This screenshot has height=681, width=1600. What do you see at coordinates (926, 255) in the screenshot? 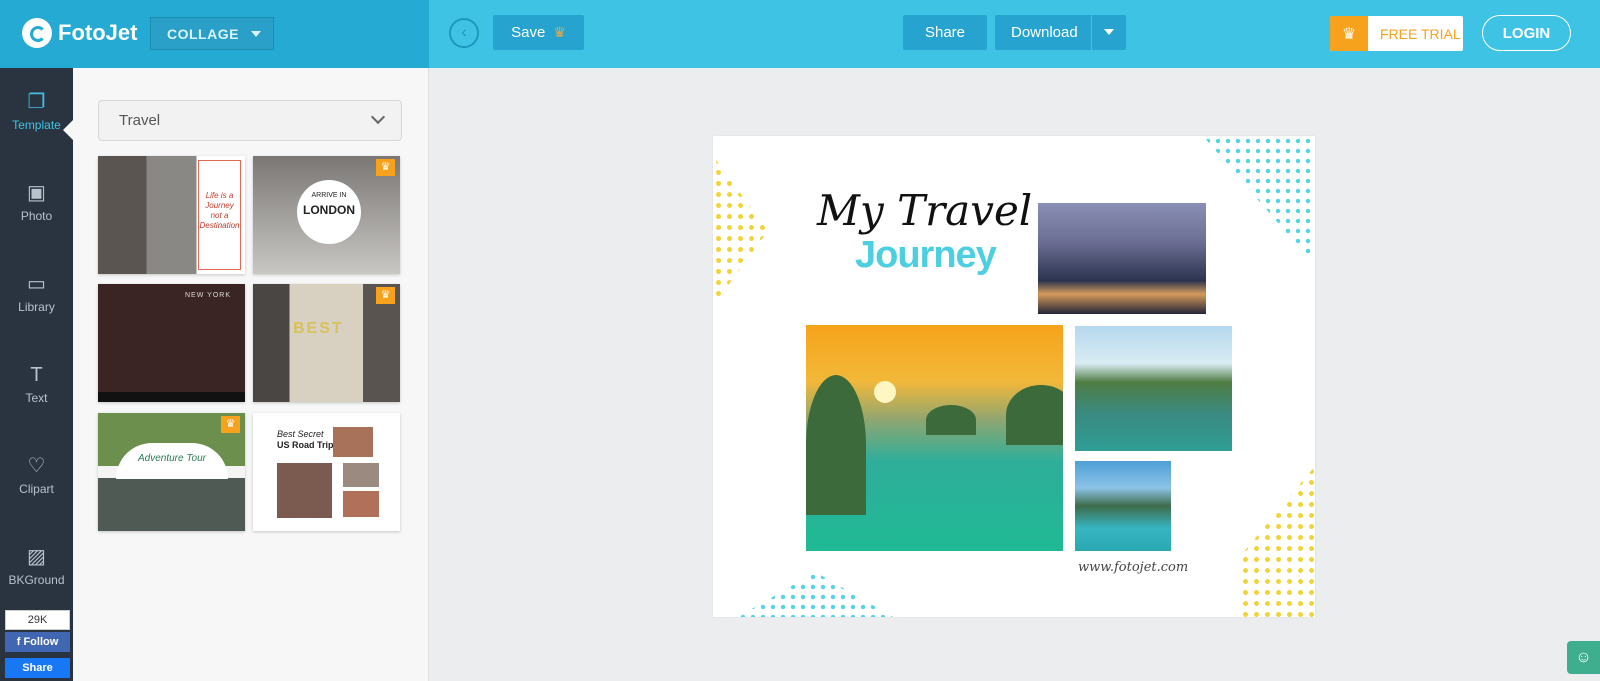
I see `canvas-subtitle: Journey` at bounding box center [926, 255].